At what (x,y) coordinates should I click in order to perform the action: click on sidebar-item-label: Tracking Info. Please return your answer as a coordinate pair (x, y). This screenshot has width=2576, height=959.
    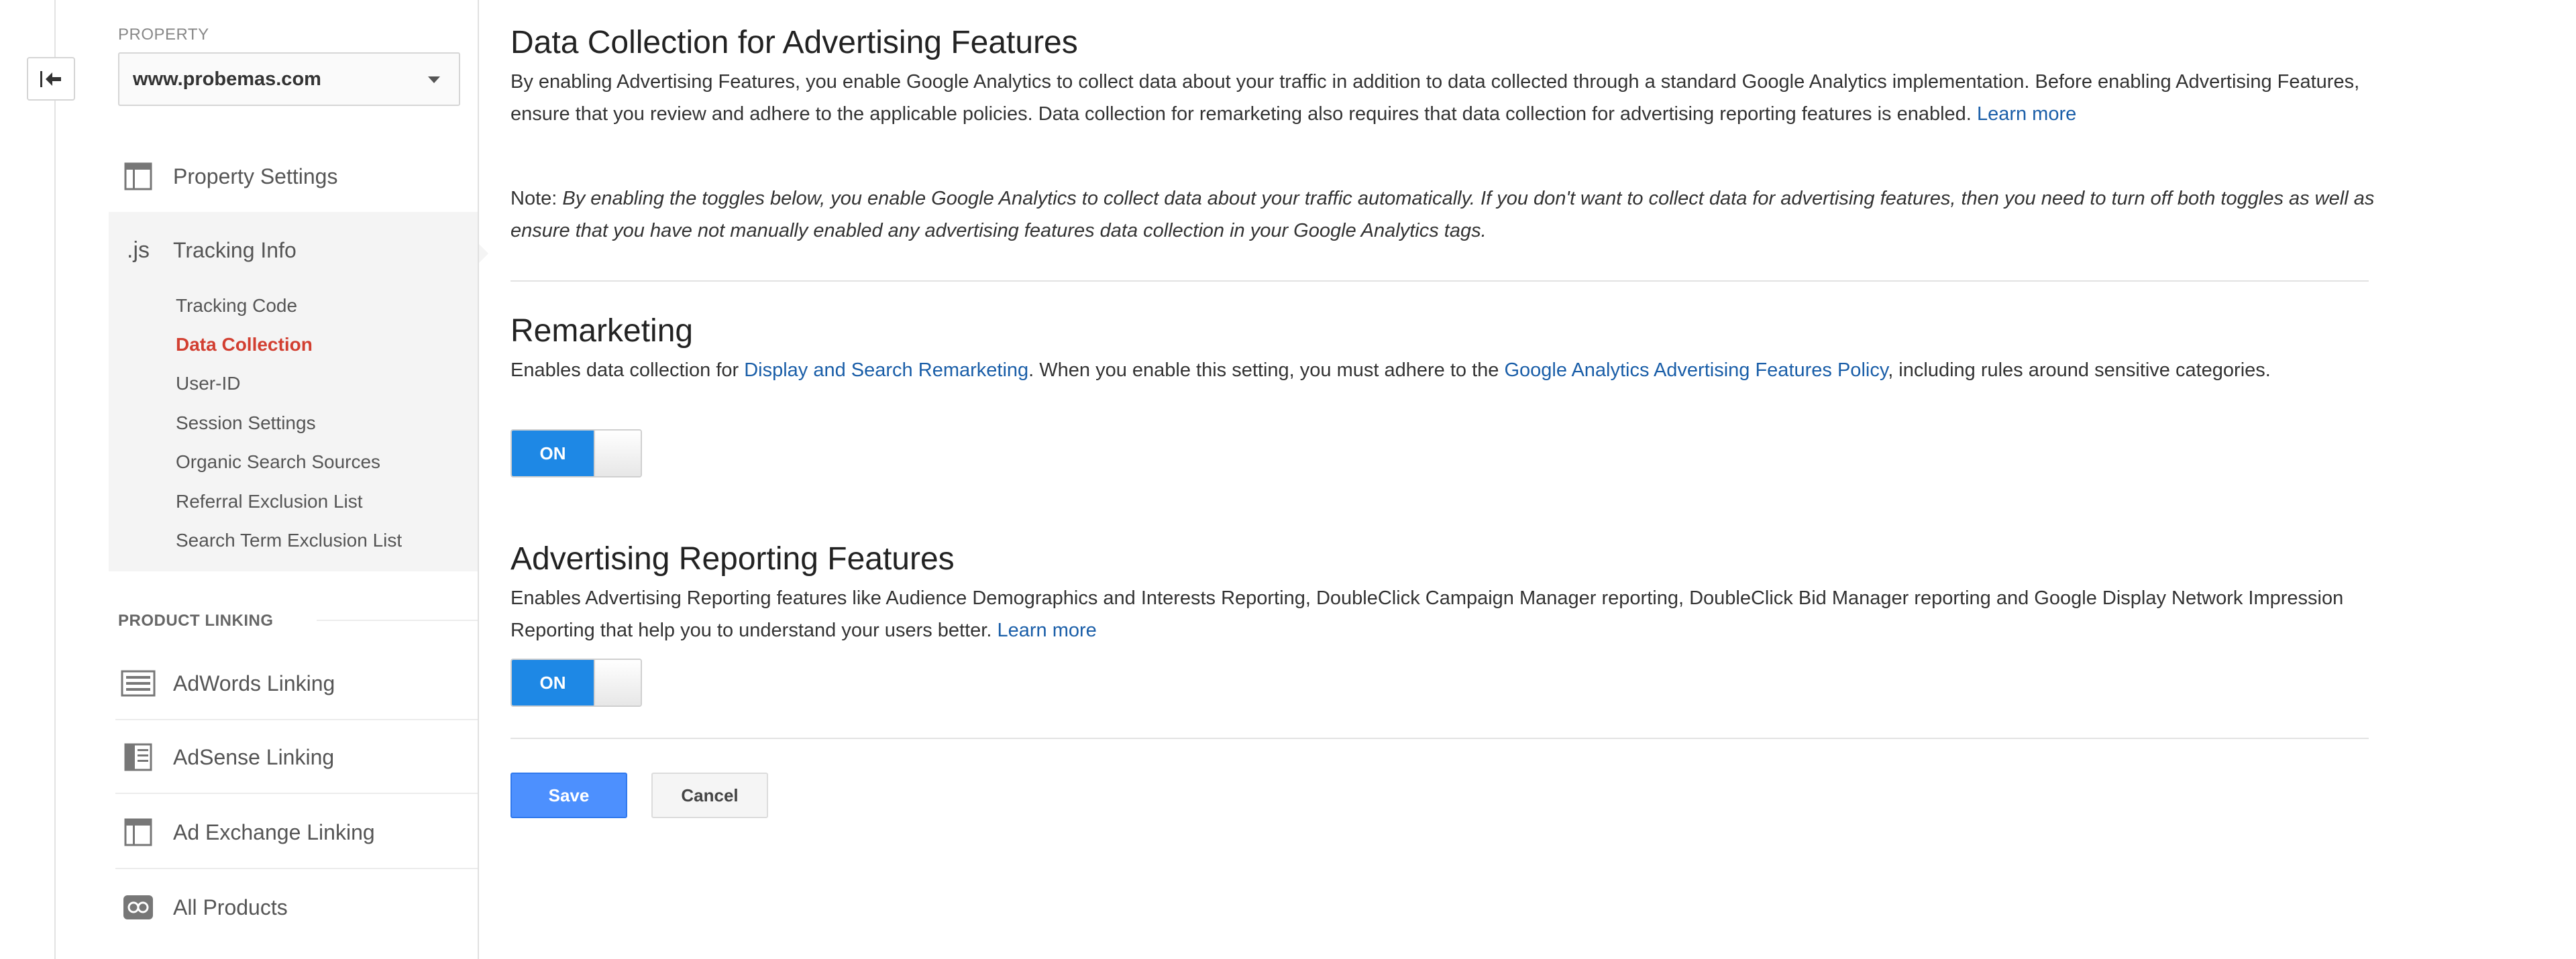
    Looking at the image, I should click on (235, 250).